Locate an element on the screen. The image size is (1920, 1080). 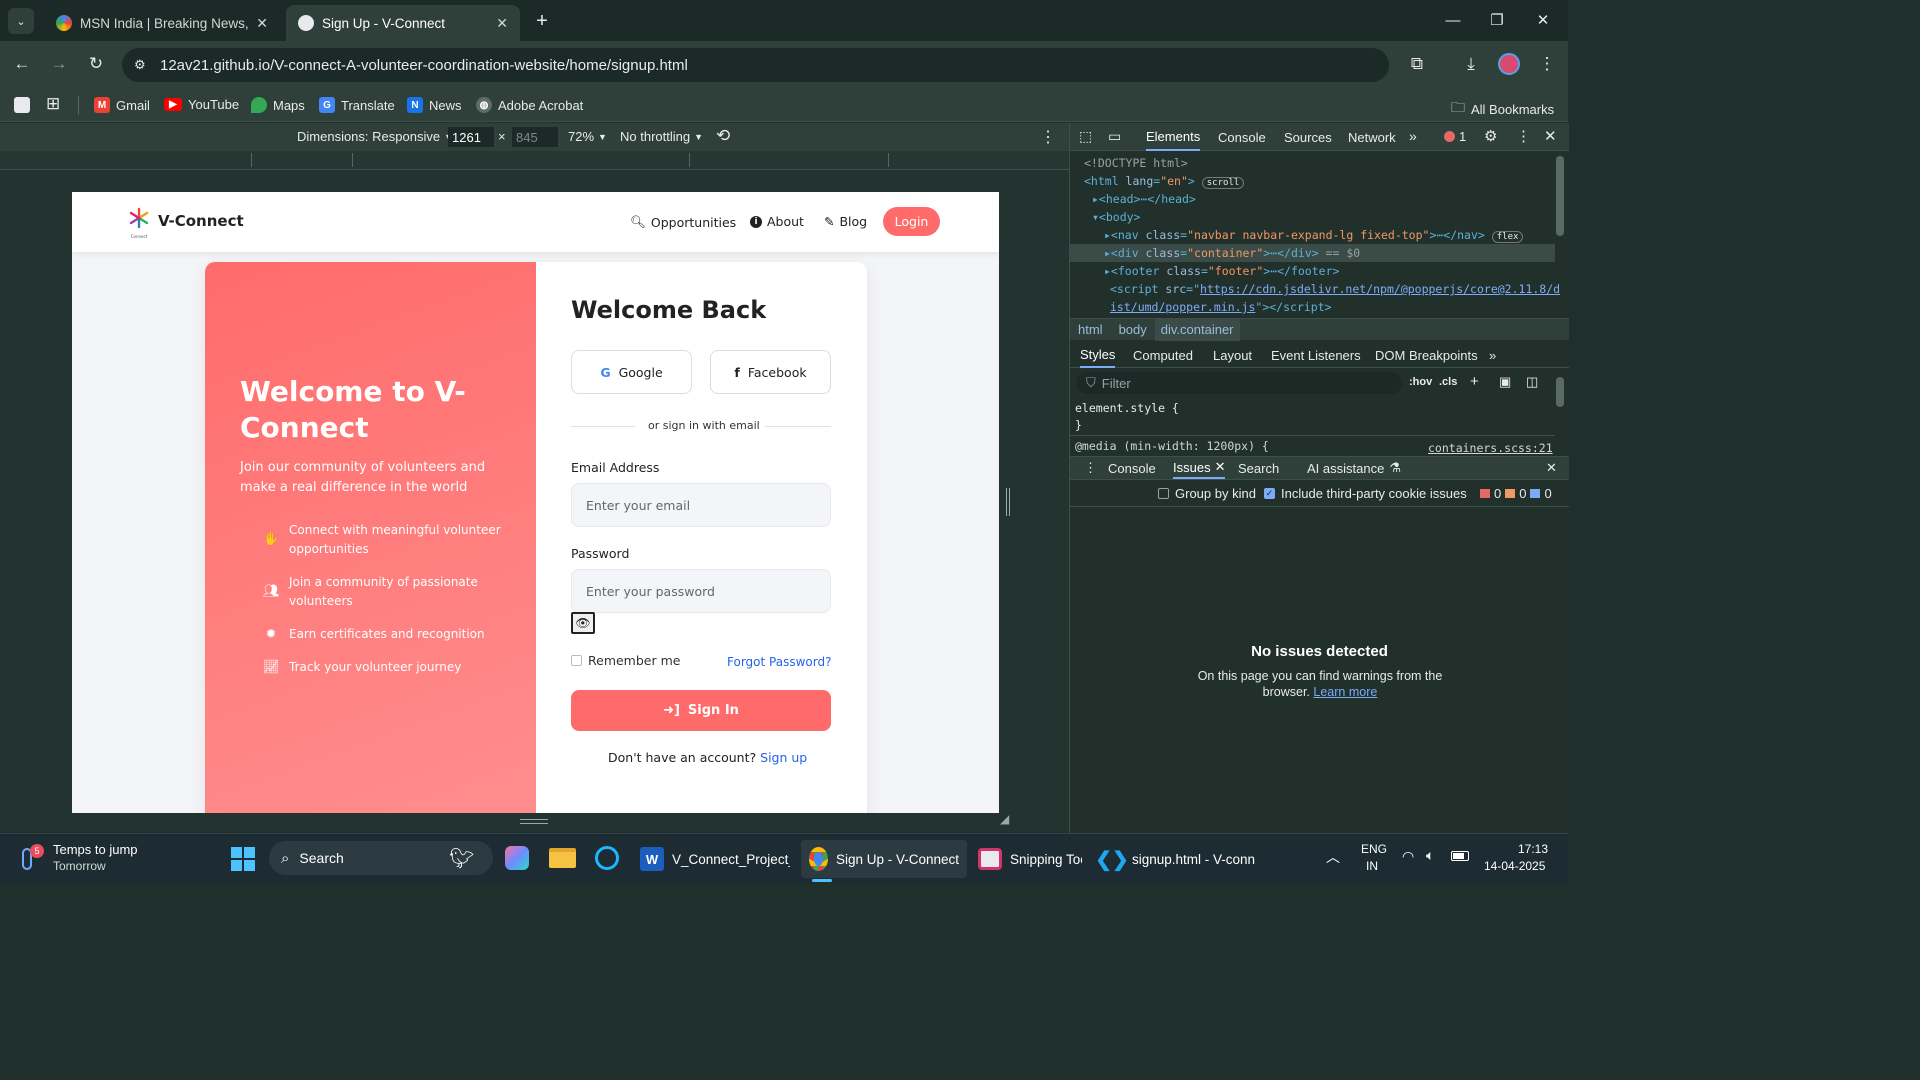
third-party-checkbox: ✓ is located at coordinates (1269, 493).